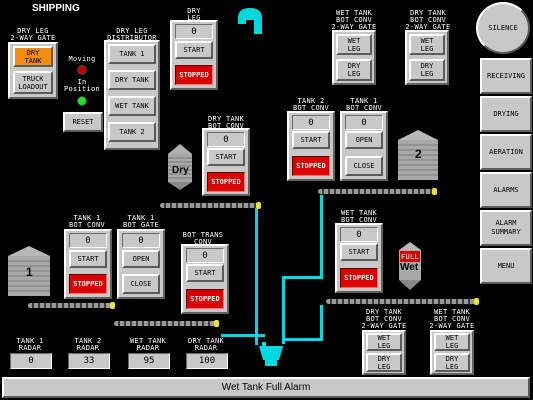 This screenshot has width=533, height=400. What do you see at coordinates (354, 70) in the screenshot?
I see `gate-top1-dry-leg-button: DRY LEG` at bounding box center [354, 70].